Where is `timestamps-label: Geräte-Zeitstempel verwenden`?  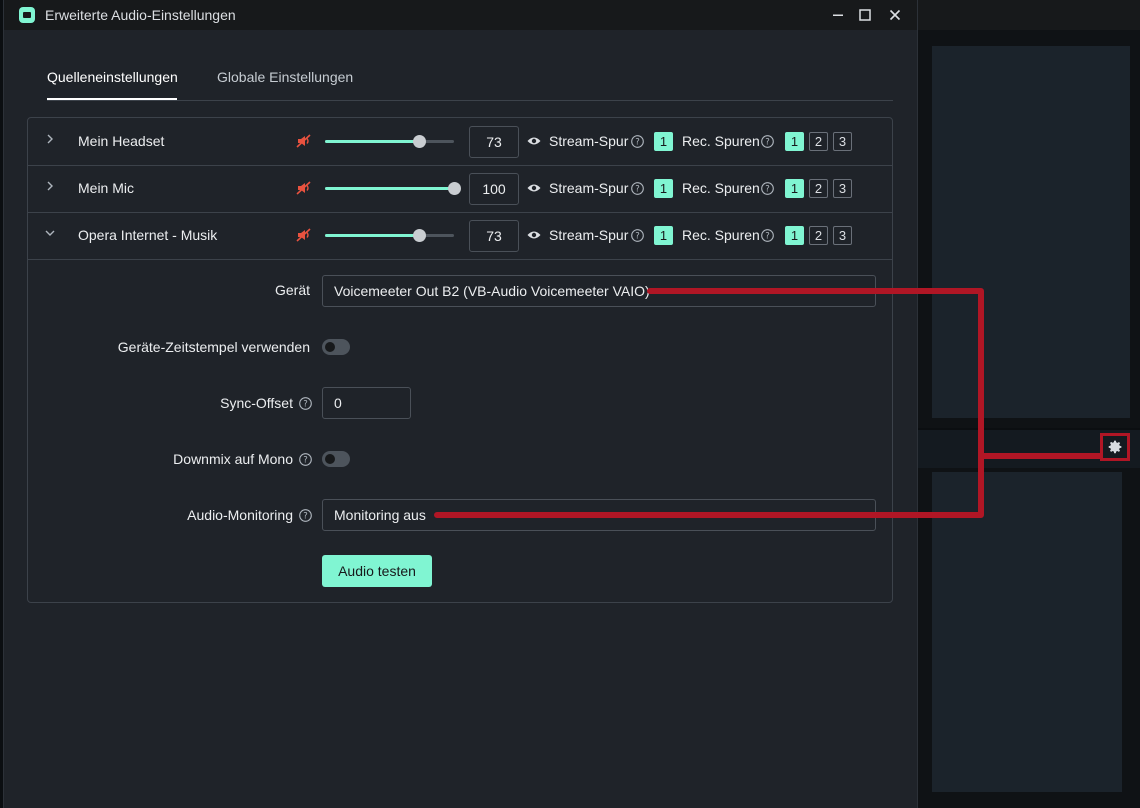 timestamps-label: Geräte-Zeitstempel verwenden is located at coordinates (213, 347).